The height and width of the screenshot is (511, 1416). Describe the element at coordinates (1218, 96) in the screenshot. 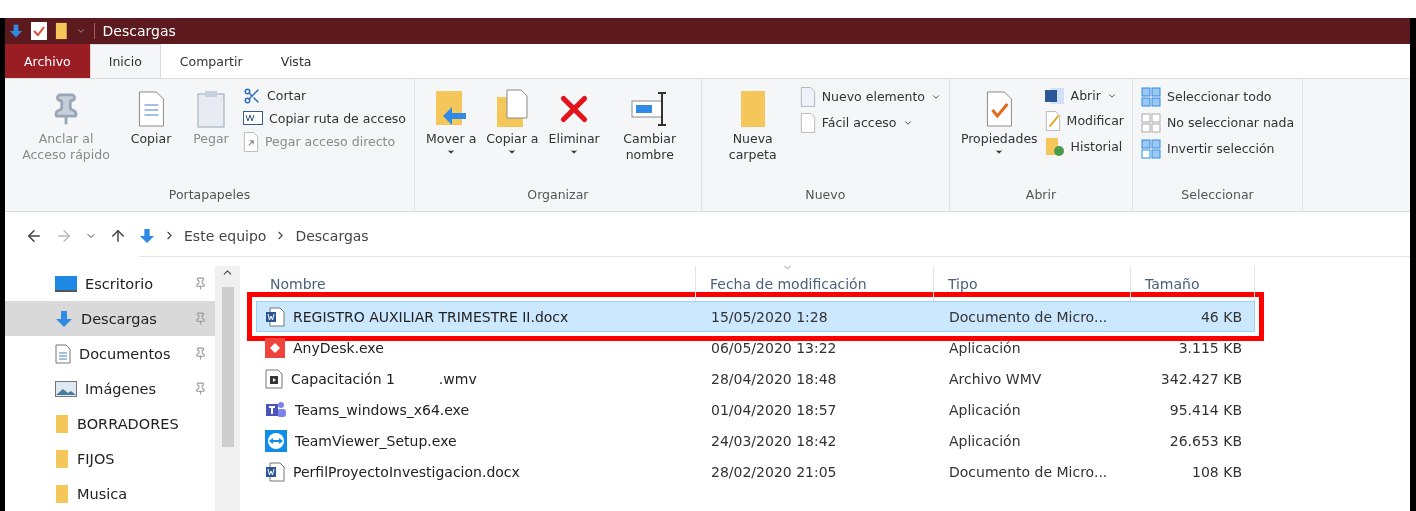

I see `ribbon-button: Seleccionar todo` at that location.